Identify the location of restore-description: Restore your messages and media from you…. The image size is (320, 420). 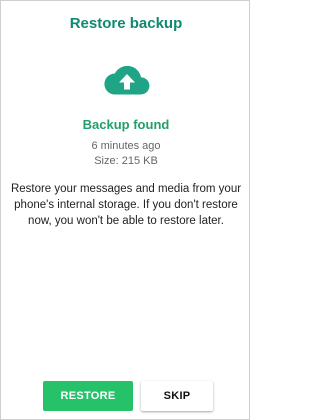
(126, 205).